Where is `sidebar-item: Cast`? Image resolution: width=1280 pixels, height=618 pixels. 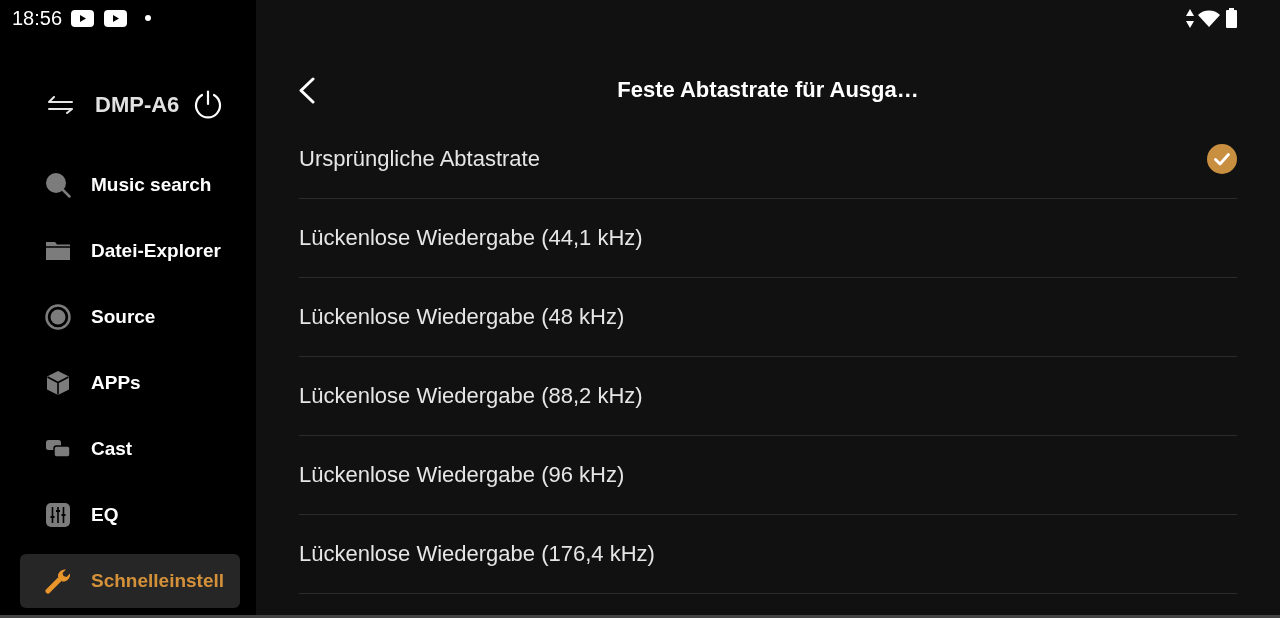 sidebar-item: Cast is located at coordinates (130, 449).